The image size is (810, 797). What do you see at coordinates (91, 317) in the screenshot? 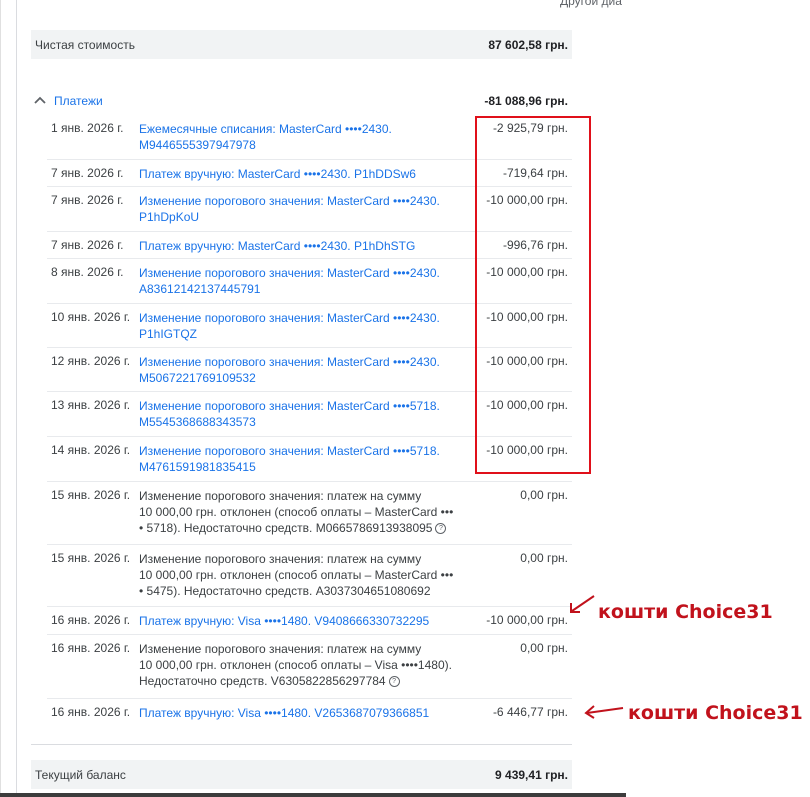
I see `txn-date: 10 янв. 2026 г.` at bounding box center [91, 317].